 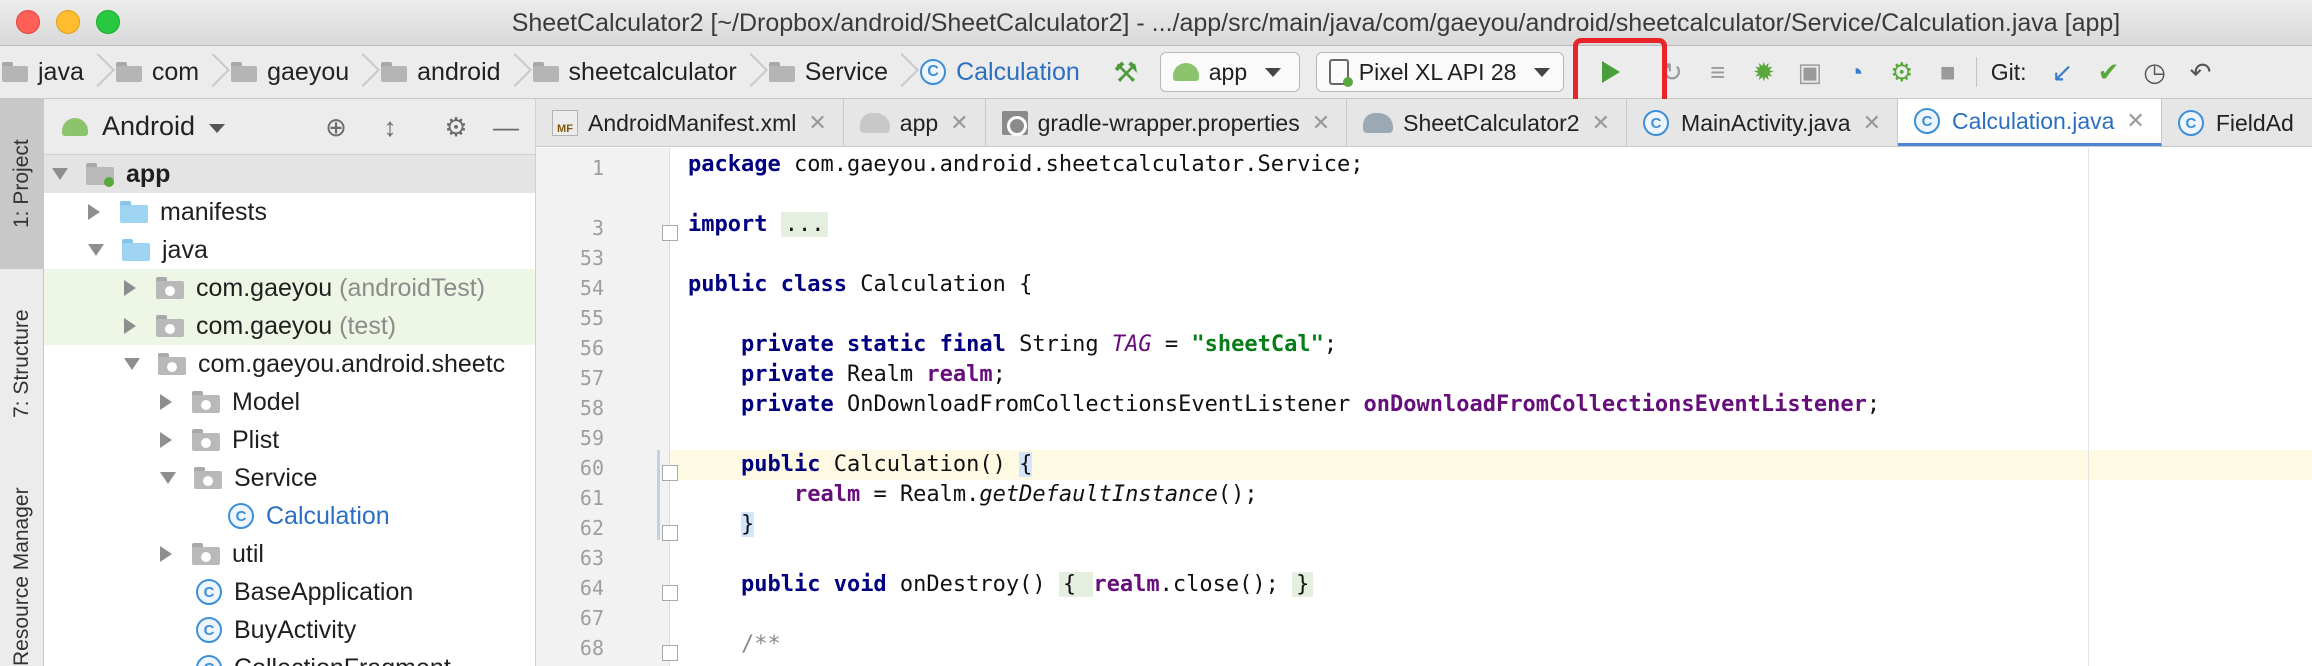 I want to click on tree-item-manifests: manifests, so click(x=289, y=212).